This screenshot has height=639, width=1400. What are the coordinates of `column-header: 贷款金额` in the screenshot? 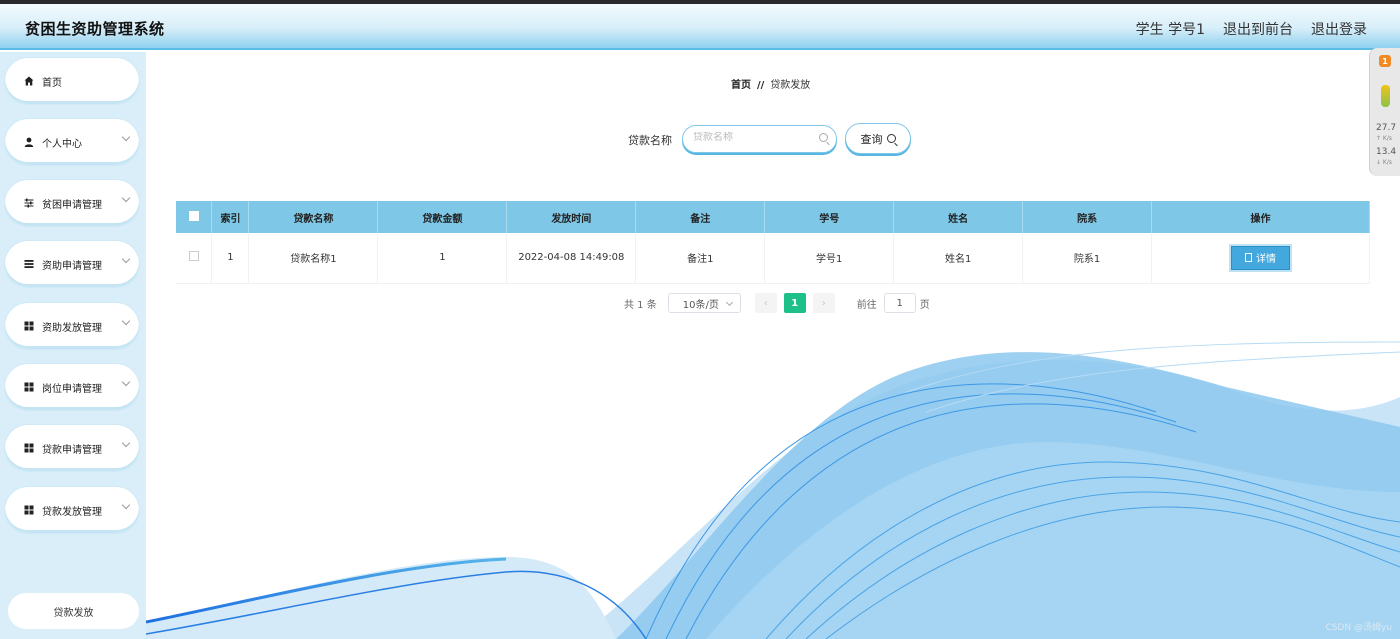 It's located at (442, 217).